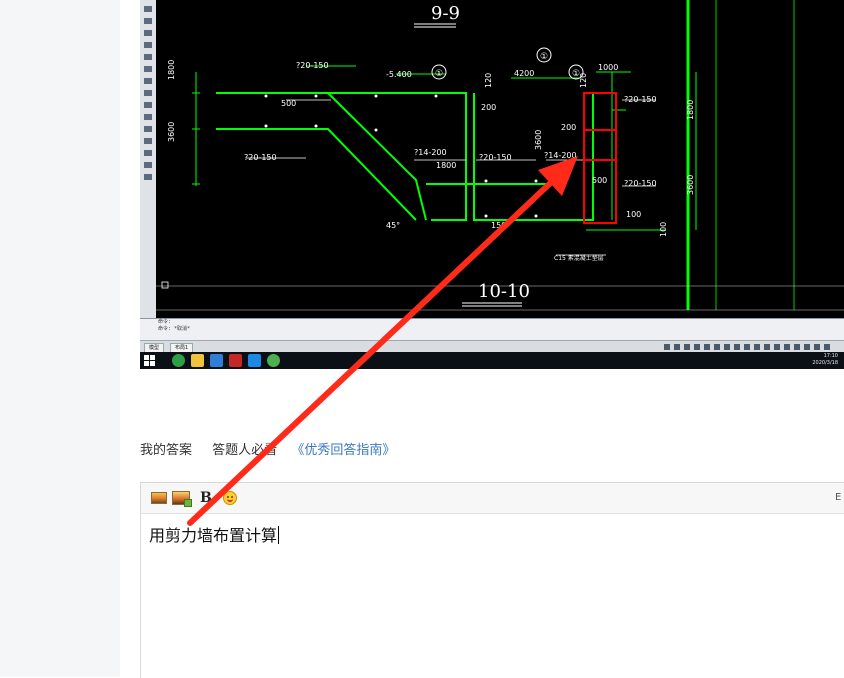  I want to click on editor-content: 用剪力墙布置计算, so click(214, 536).